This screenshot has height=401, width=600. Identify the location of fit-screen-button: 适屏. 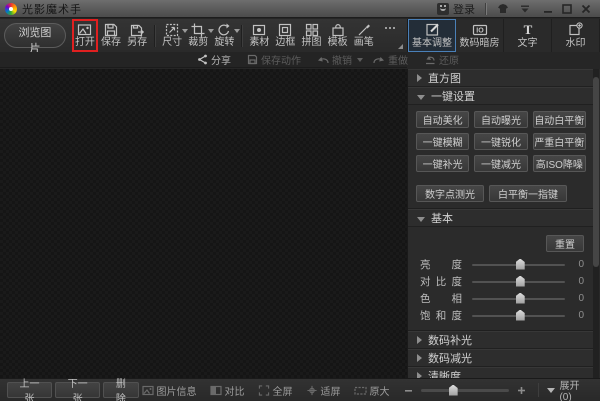
(323, 390).